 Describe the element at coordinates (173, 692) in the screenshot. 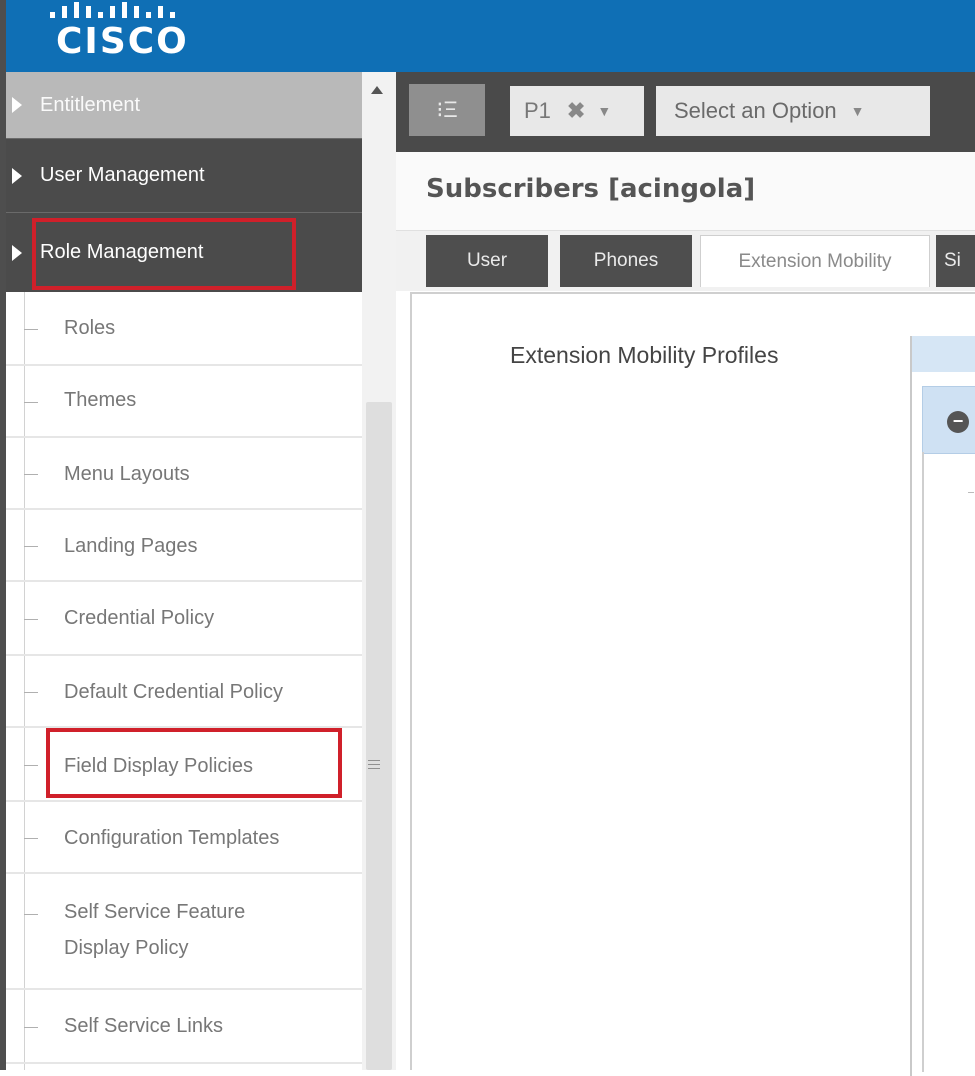

I see `sidebar-item-label: Default Credential Policy` at that location.